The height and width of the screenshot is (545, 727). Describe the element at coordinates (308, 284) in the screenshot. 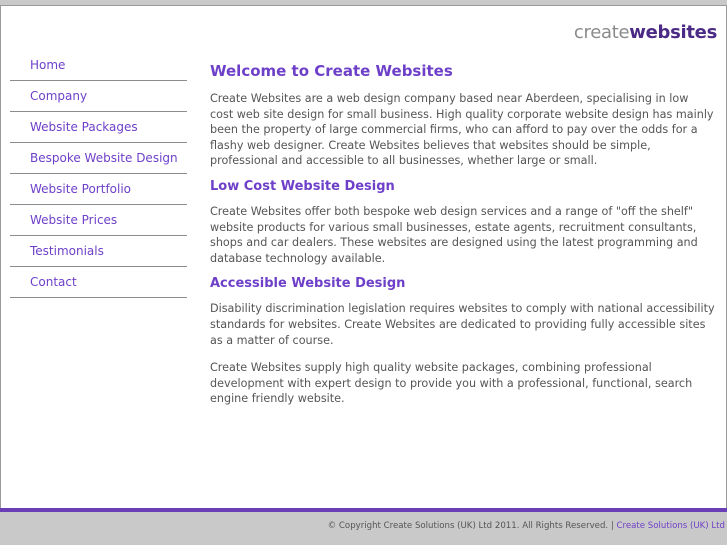

I see `section-heading-accessible: Accessible Website Design` at that location.